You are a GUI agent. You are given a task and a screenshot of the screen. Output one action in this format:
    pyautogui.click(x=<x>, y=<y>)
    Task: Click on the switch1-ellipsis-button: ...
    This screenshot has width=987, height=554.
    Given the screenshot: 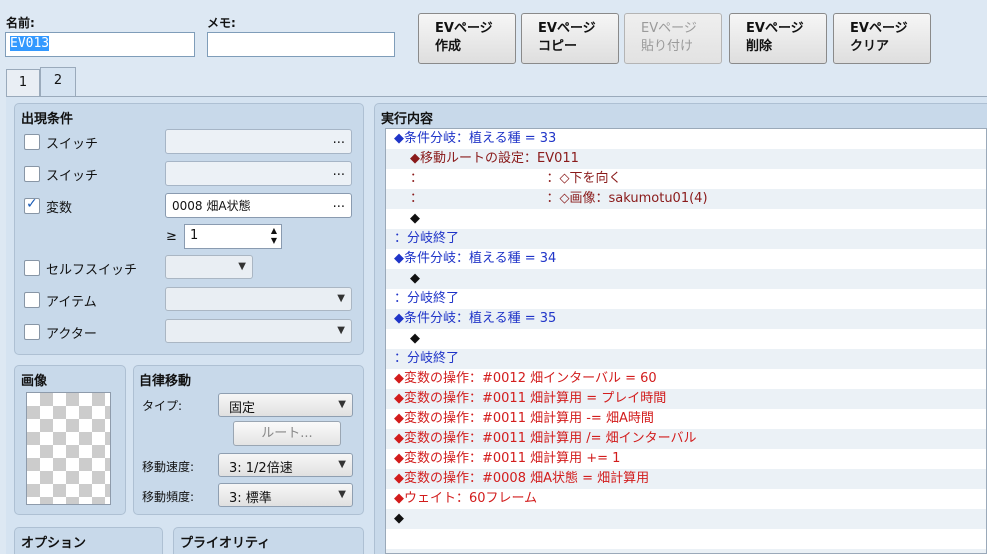 What is the action you would take?
    pyautogui.click(x=339, y=139)
    